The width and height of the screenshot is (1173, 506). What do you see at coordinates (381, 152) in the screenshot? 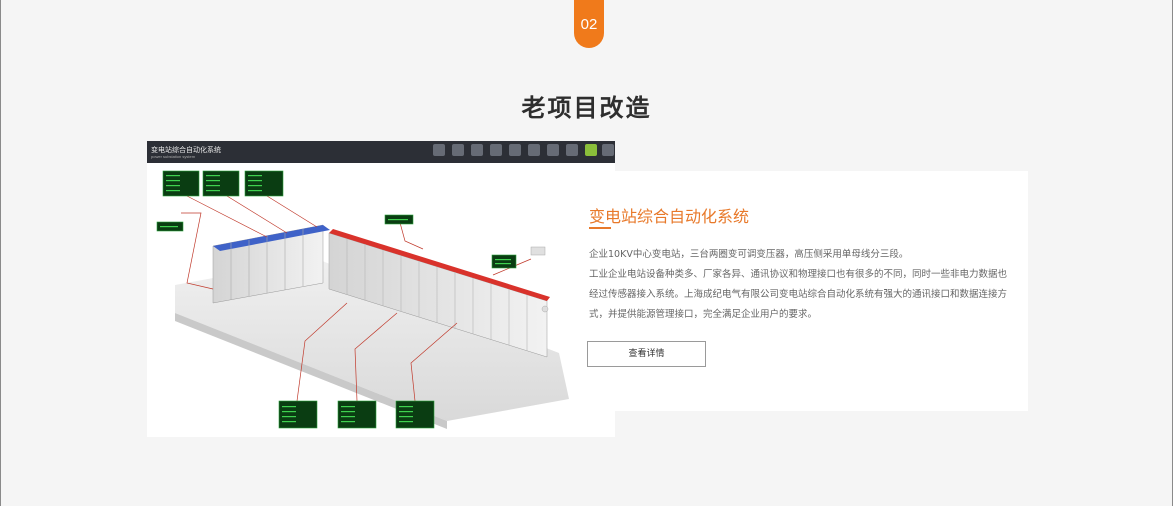
I see `app-toolbar: 变电站综合自动化系统 power substation system` at bounding box center [381, 152].